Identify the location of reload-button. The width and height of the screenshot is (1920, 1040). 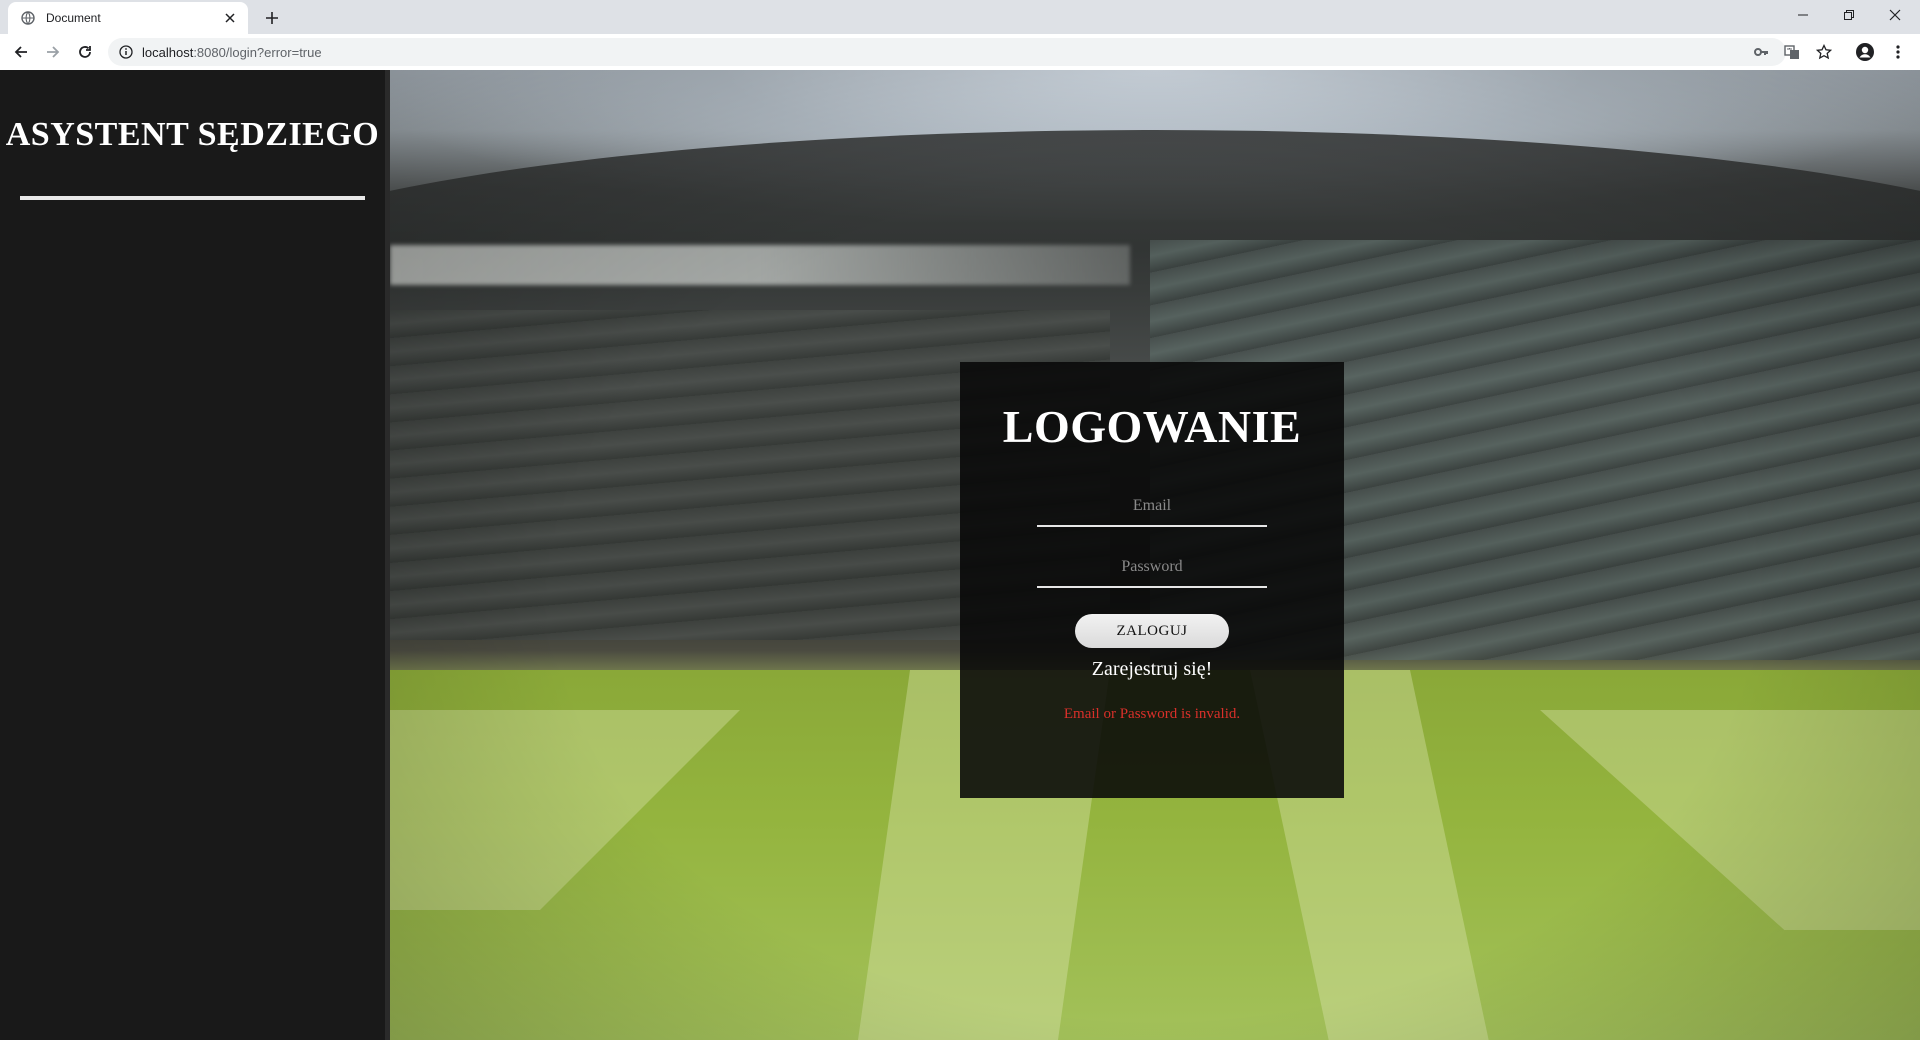
(85, 52).